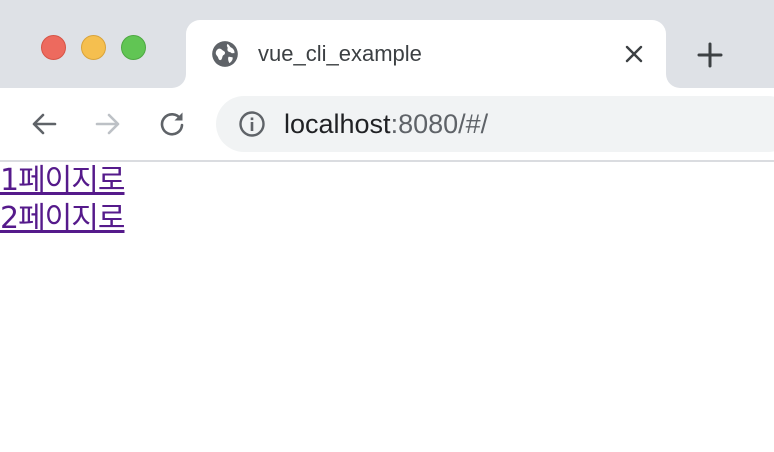 This screenshot has width=774, height=452. What do you see at coordinates (340, 53) in the screenshot?
I see `tab-title: vue_cli_example` at bounding box center [340, 53].